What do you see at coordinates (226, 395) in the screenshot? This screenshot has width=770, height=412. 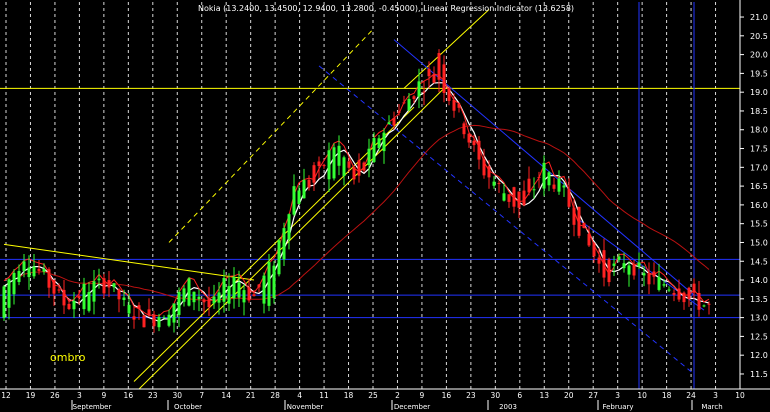 I see `x-tick-label: 14` at bounding box center [226, 395].